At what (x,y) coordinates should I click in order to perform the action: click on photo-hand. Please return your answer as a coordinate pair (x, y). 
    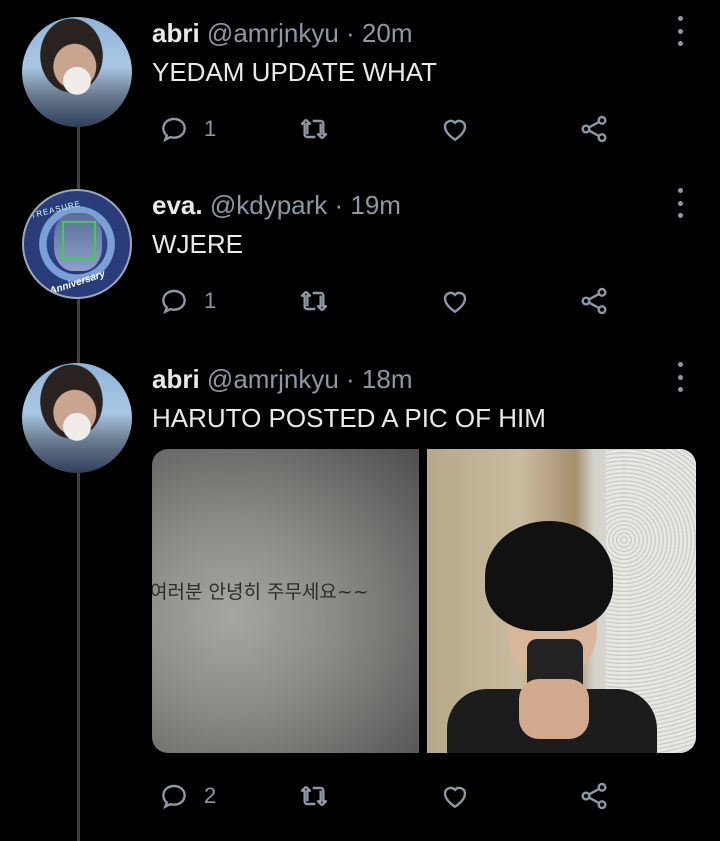
    Looking at the image, I should click on (554, 709).